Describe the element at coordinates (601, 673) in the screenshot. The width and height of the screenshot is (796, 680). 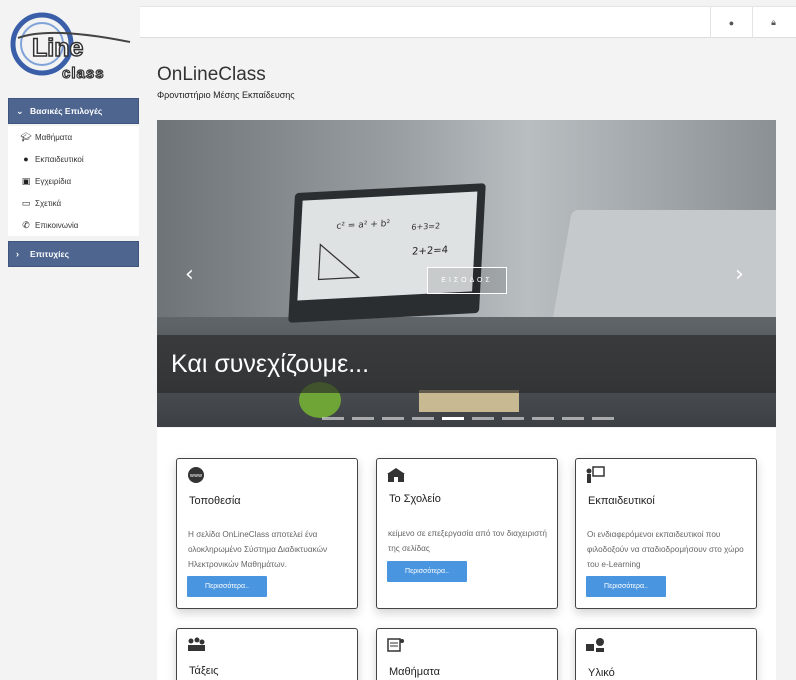
I see `card-title: Υλικό` at that location.